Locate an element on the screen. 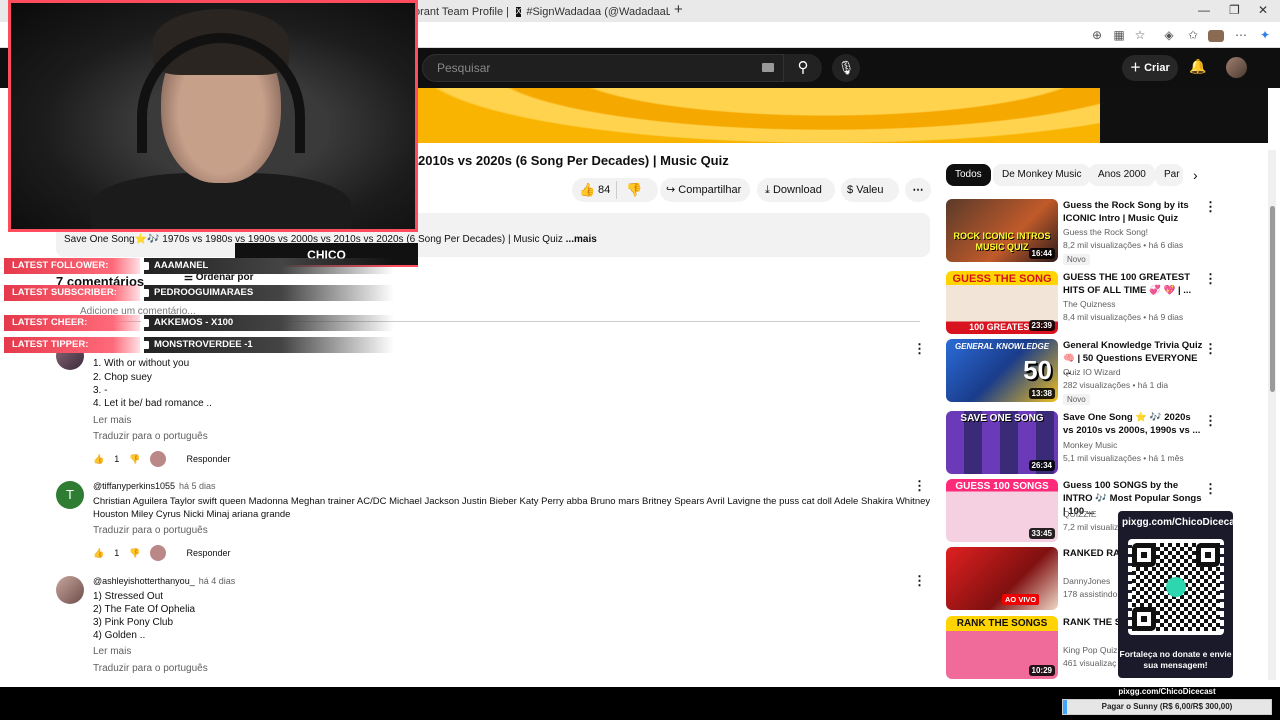 The height and width of the screenshot is (720, 1280). alert-label: LATEST FOLLOWER: is located at coordinates (72, 266).